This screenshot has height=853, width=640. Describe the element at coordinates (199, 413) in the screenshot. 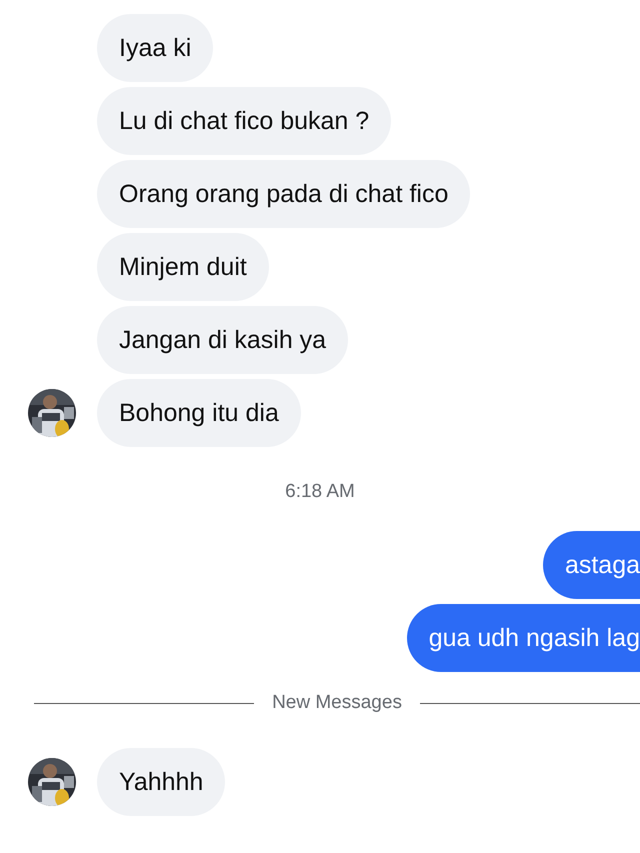

I see `message-bubble: Bohong itu dia` at that location.